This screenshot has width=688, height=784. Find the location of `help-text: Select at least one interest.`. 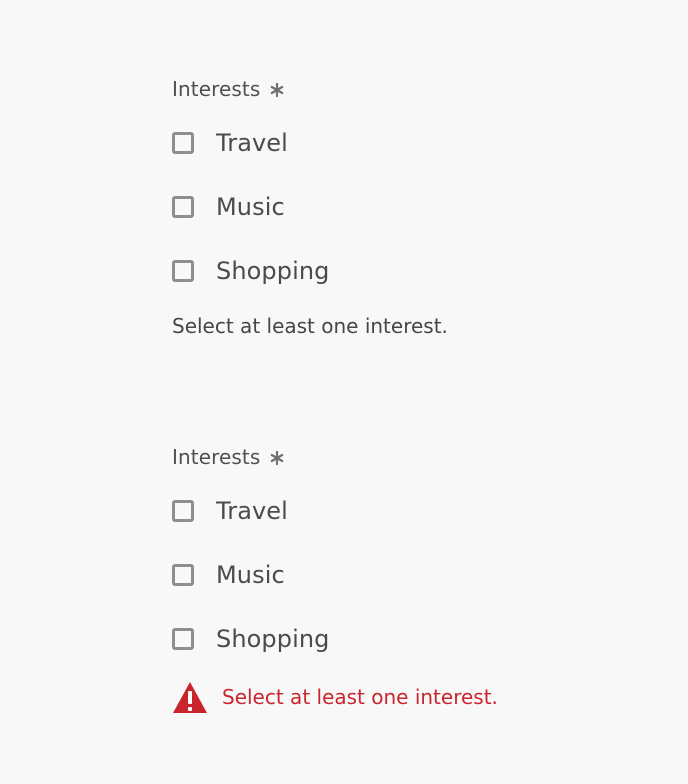

help-text: Select at least one interest. is located at coordinates (310, 326).